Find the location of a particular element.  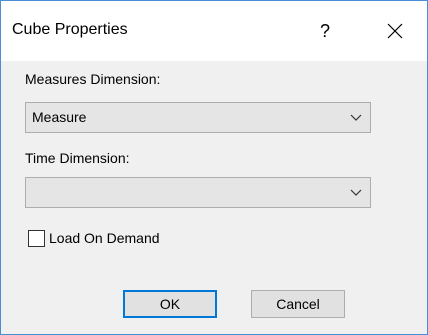

measures-dimension-label: Measures Dimension: is located at coordinates (93, 79).